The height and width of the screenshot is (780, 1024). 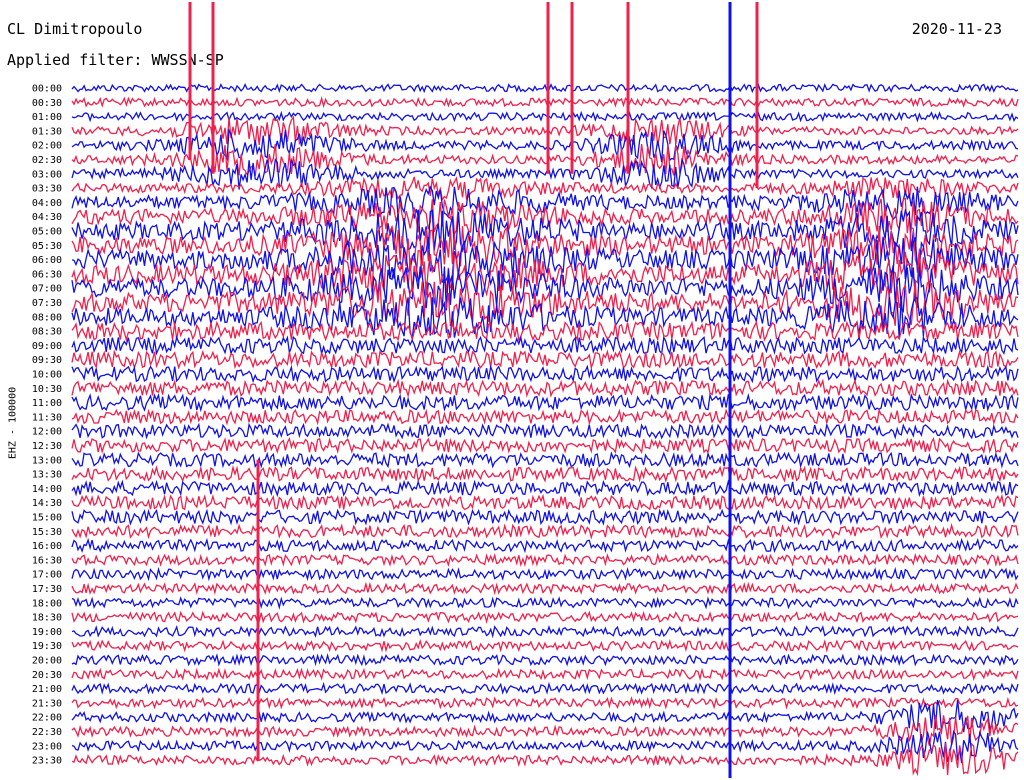 What do you see at coordinates (47, 189) in the screenshot?
I see `time-label: 03:30` at bounding box center [47, 189].